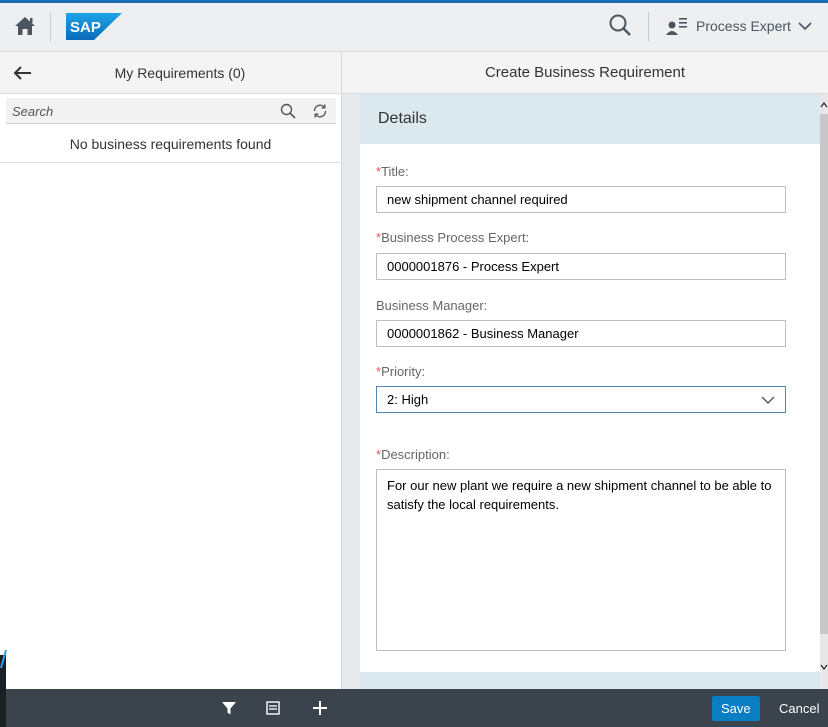 The image size is (828, 727). I want to click on shell-top-accent, so click(414, 1).